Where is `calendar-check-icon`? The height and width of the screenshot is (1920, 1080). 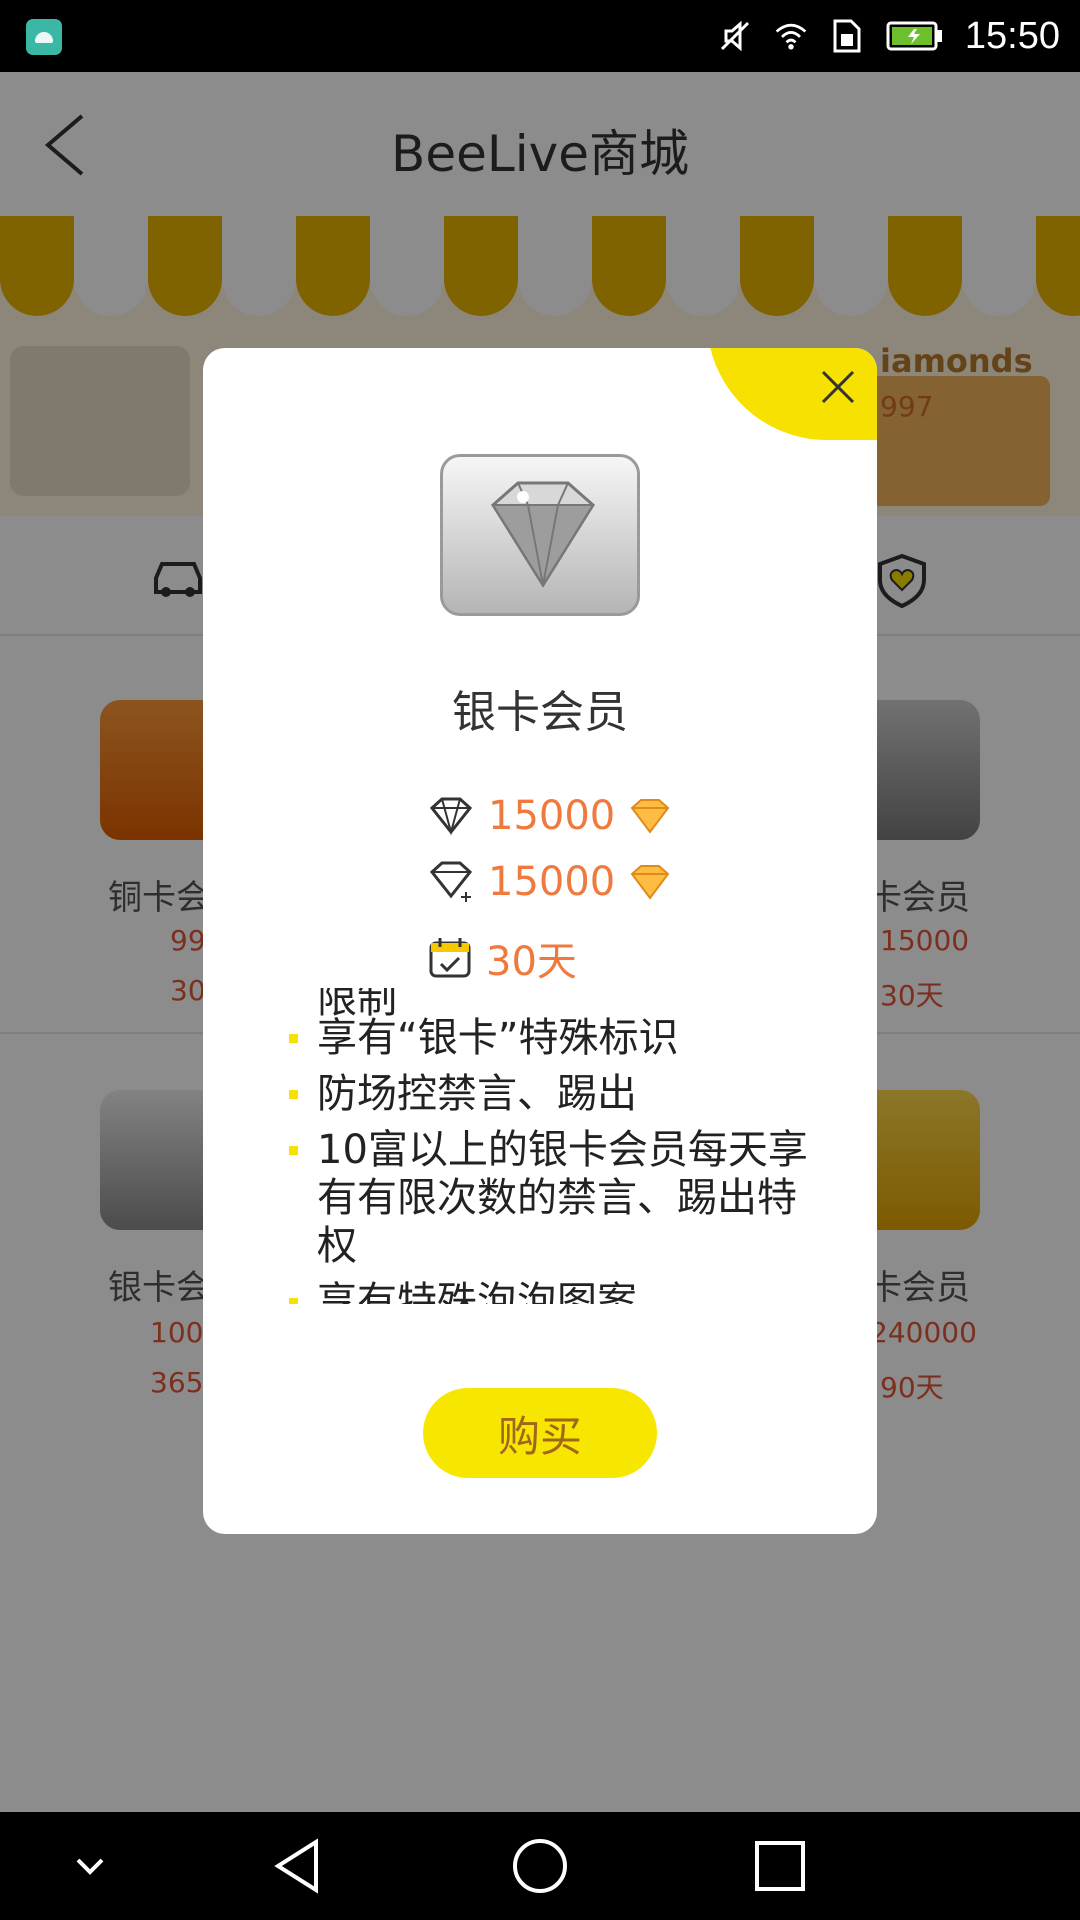 calendar-check-icon is located at coordinates (450, 958).